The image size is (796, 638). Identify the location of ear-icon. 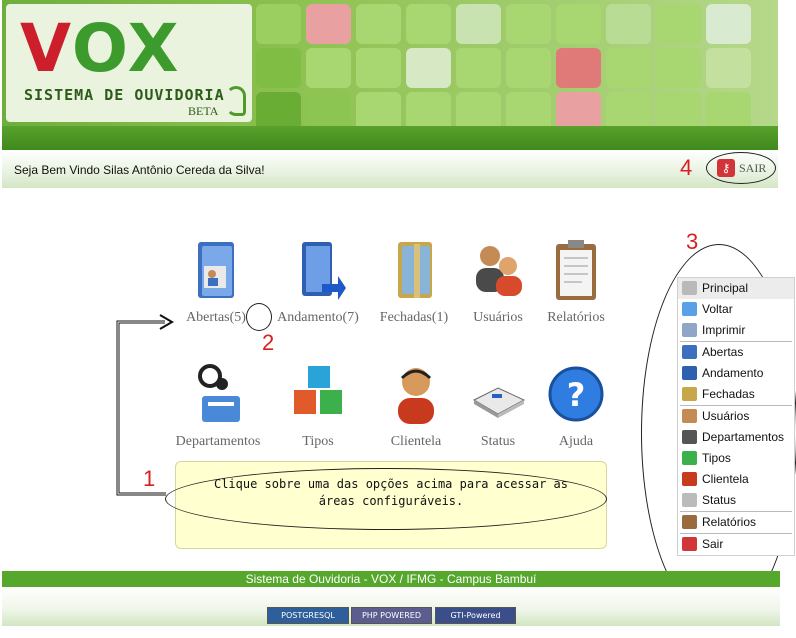
(236, 101).